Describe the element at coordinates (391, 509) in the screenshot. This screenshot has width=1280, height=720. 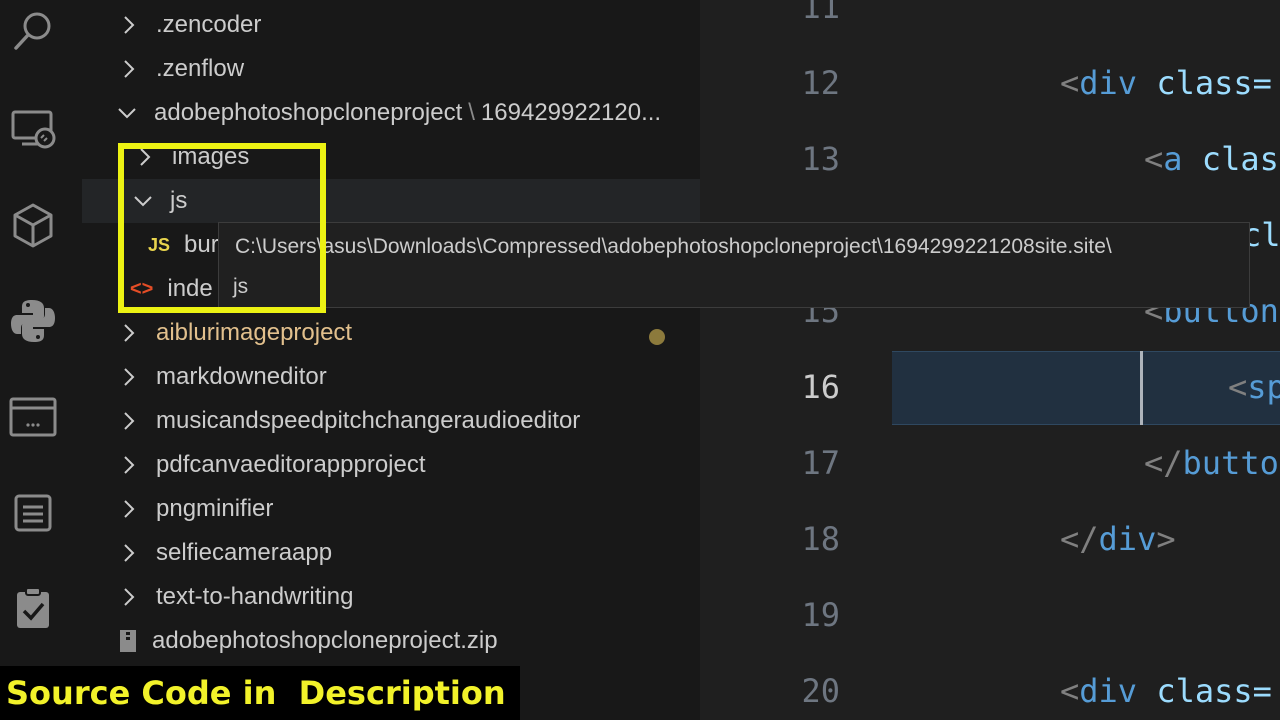
I see `tree-item-pngminifier: pngminifier` at that location.